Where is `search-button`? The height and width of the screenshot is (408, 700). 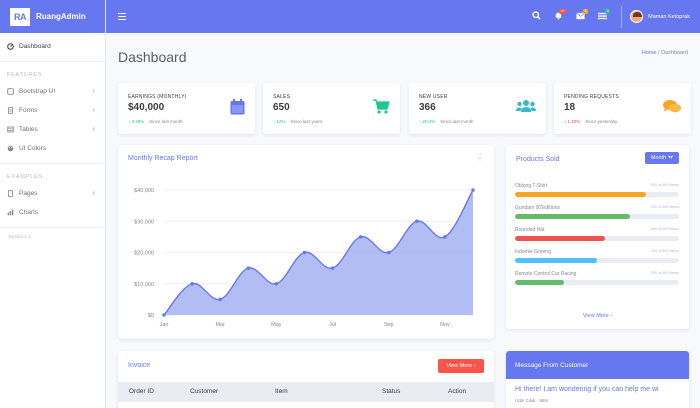 search-button is located at coordinates (536, 16).